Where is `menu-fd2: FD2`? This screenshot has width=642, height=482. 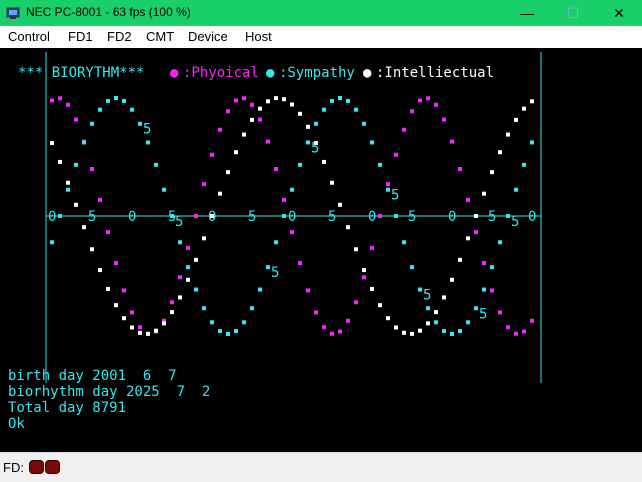 menu-fd2: FD2 is located at coordinates (119, 36).